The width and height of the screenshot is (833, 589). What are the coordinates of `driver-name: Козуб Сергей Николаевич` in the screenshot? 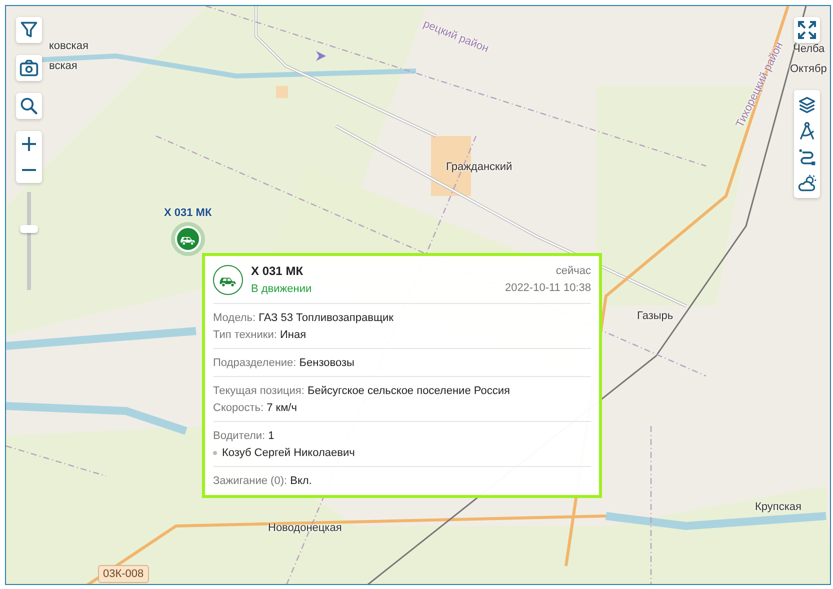 It's located at (288, 453).